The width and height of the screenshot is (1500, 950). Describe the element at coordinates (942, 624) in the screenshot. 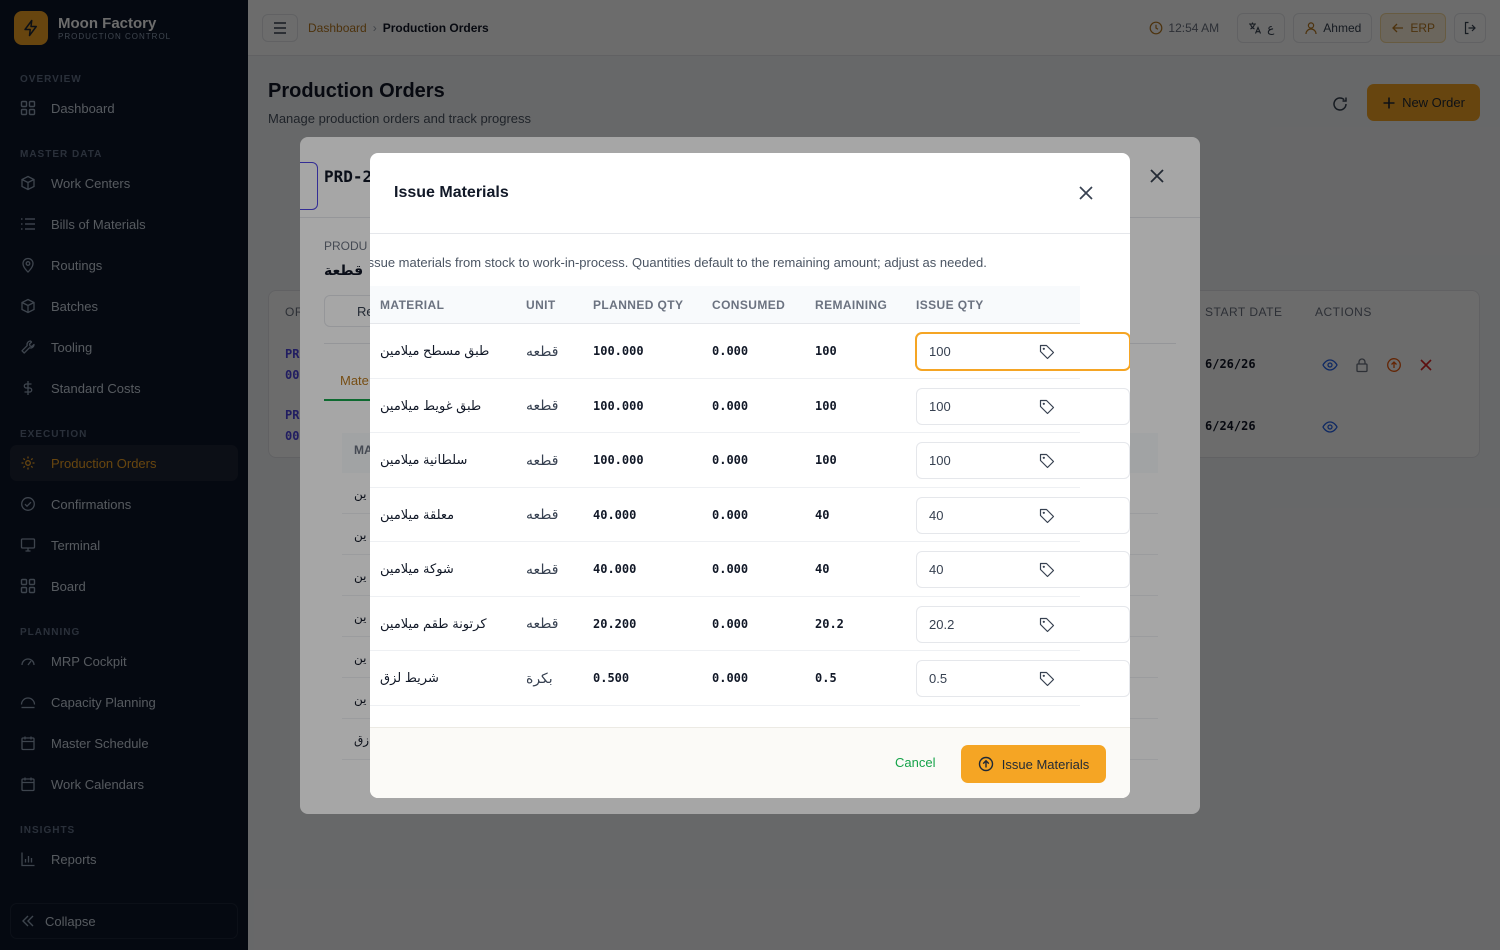

I see `issue-qty-value: 20.2` at that location.